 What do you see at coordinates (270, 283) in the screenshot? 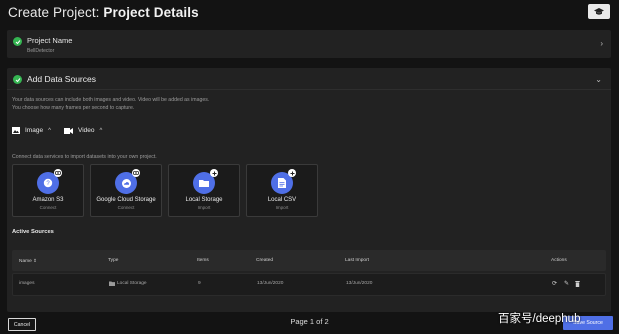
I see `cell-created: 13/Jun/2020` at bounding box center [270, 283].